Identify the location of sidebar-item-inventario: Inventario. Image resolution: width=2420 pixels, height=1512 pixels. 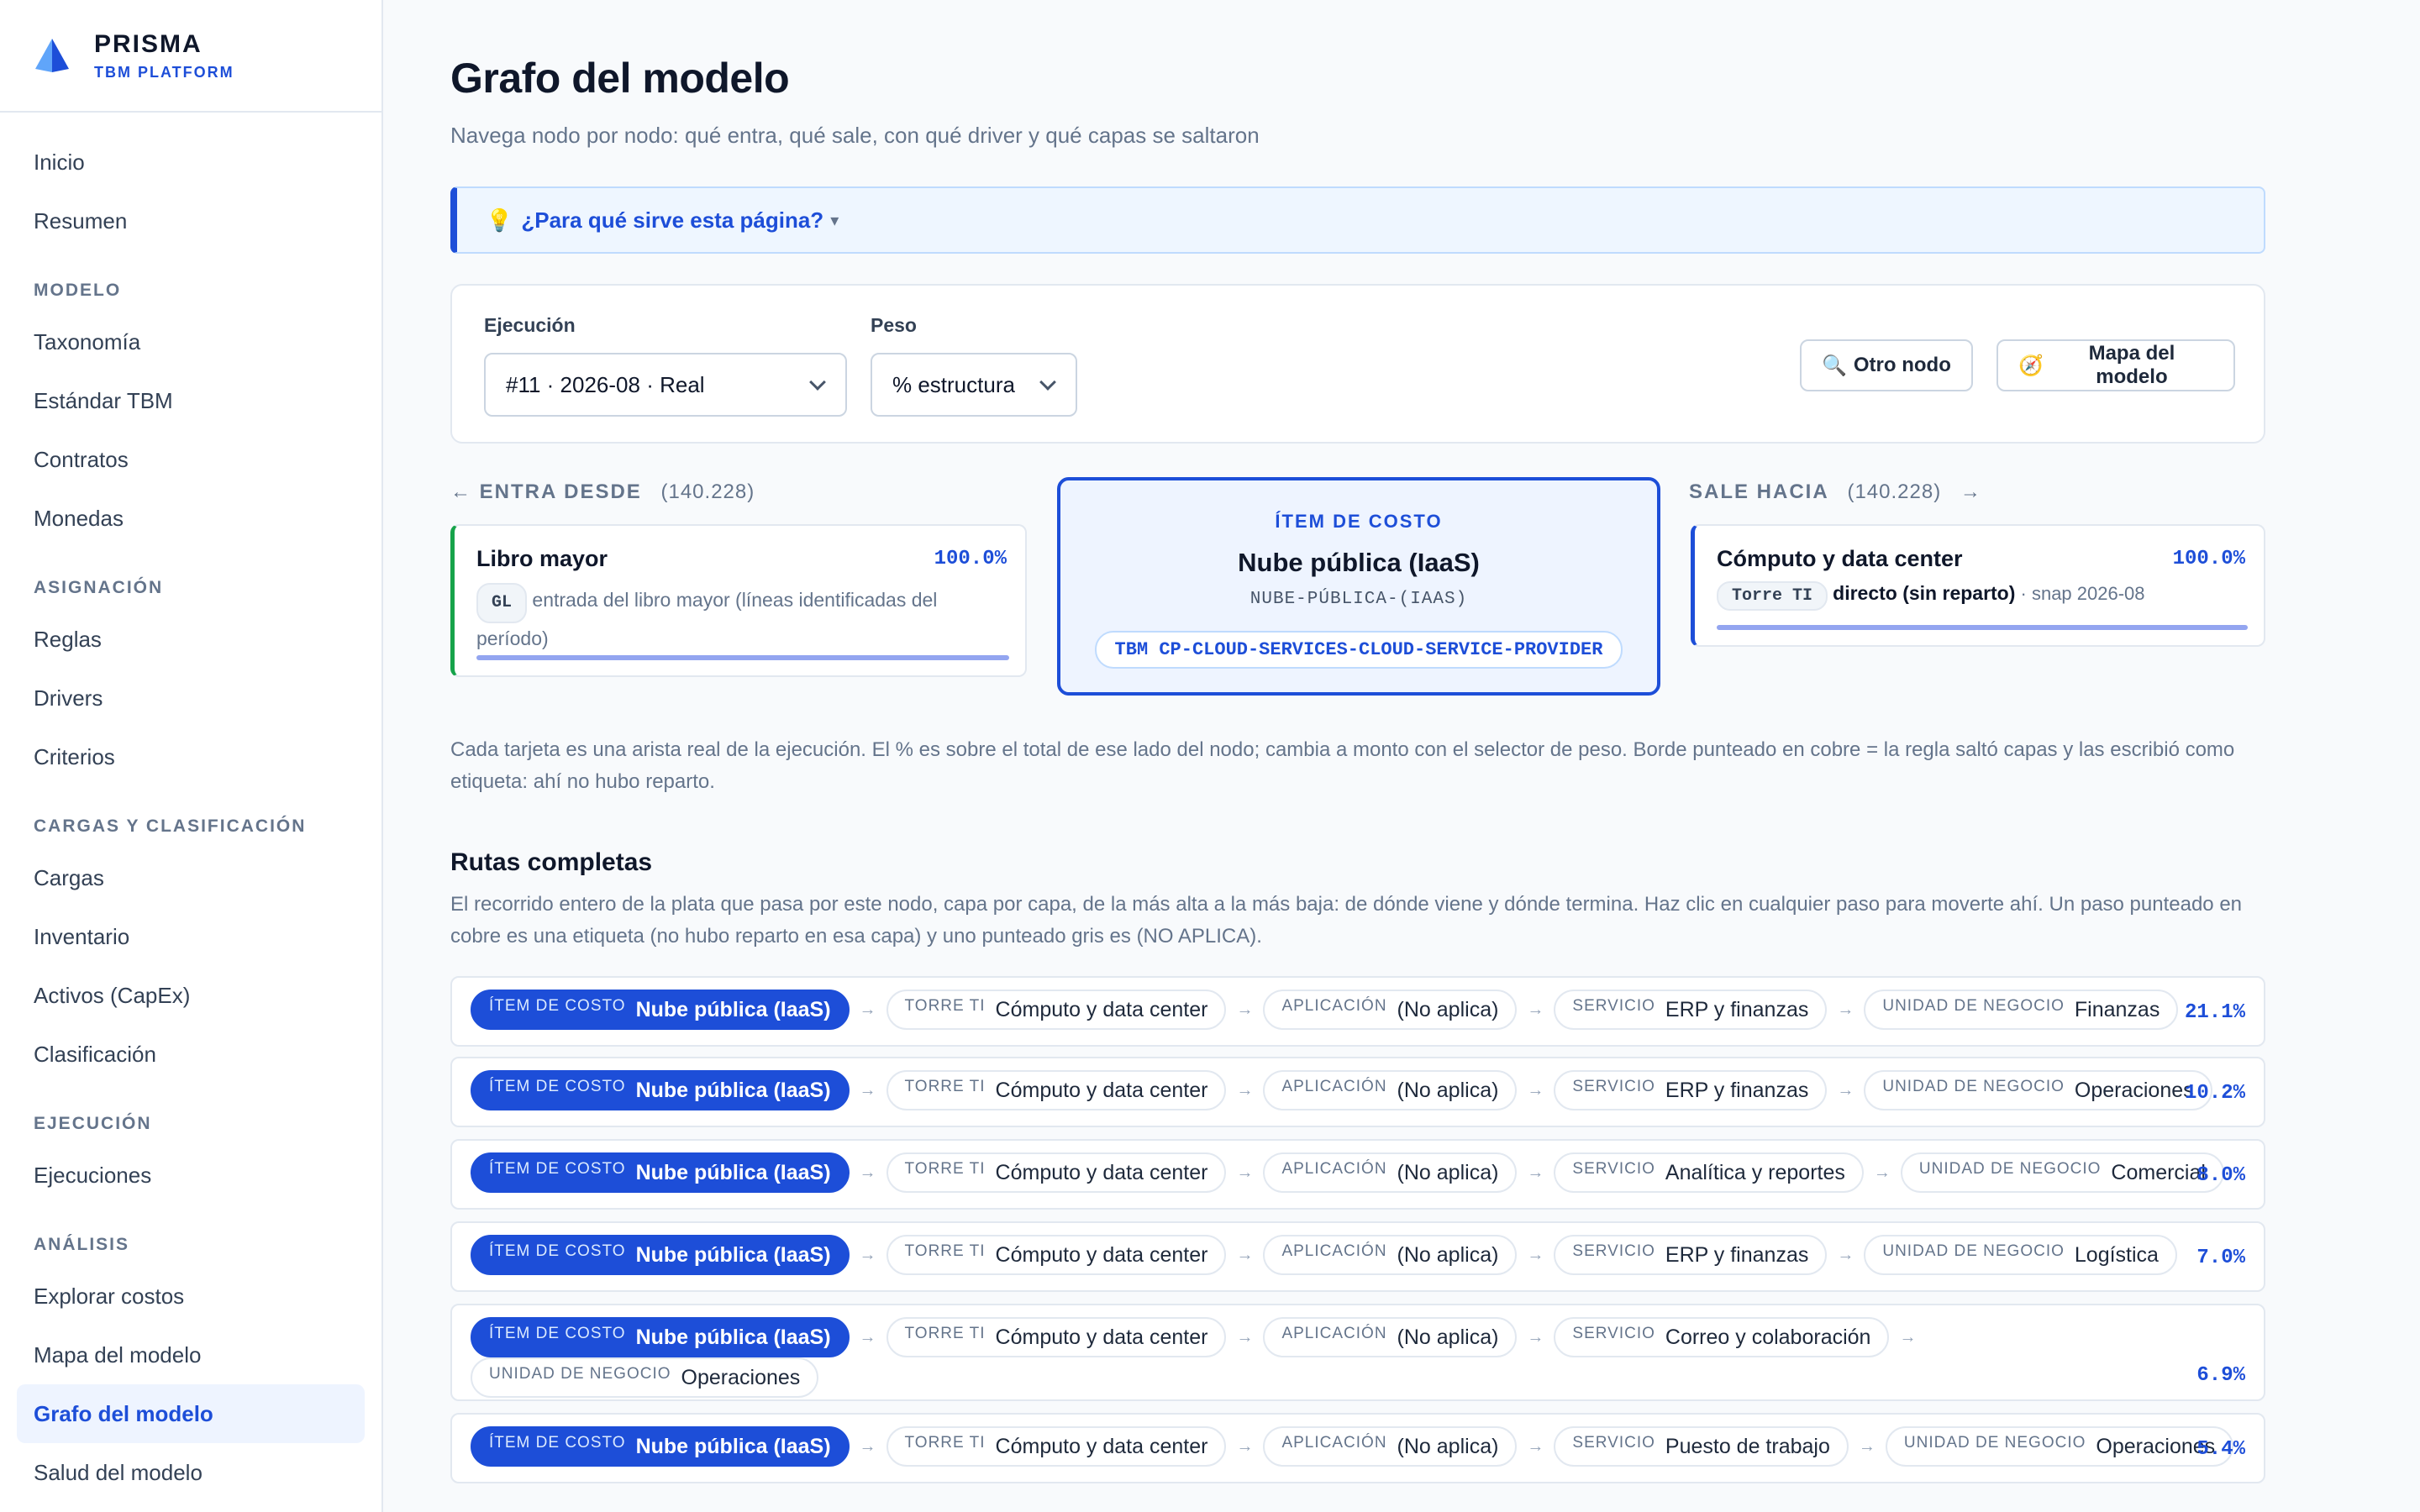
(191, 936).